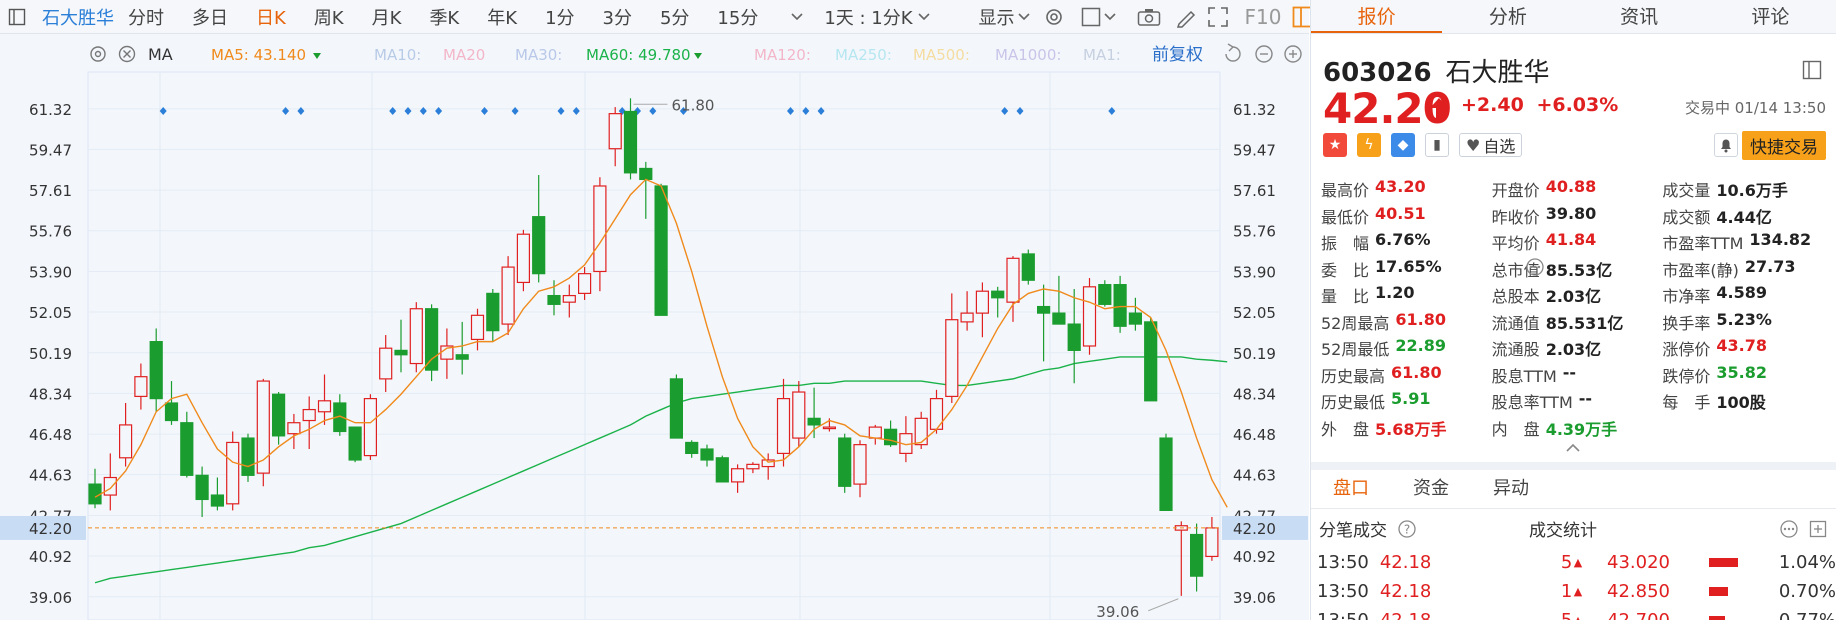 Image resolution: width=1836 pixels, height=620 pixels. What do you see at coordinates (674, 17) in the screenshot?
I see `period-tab: 5分` at bounding box center [674, 17].